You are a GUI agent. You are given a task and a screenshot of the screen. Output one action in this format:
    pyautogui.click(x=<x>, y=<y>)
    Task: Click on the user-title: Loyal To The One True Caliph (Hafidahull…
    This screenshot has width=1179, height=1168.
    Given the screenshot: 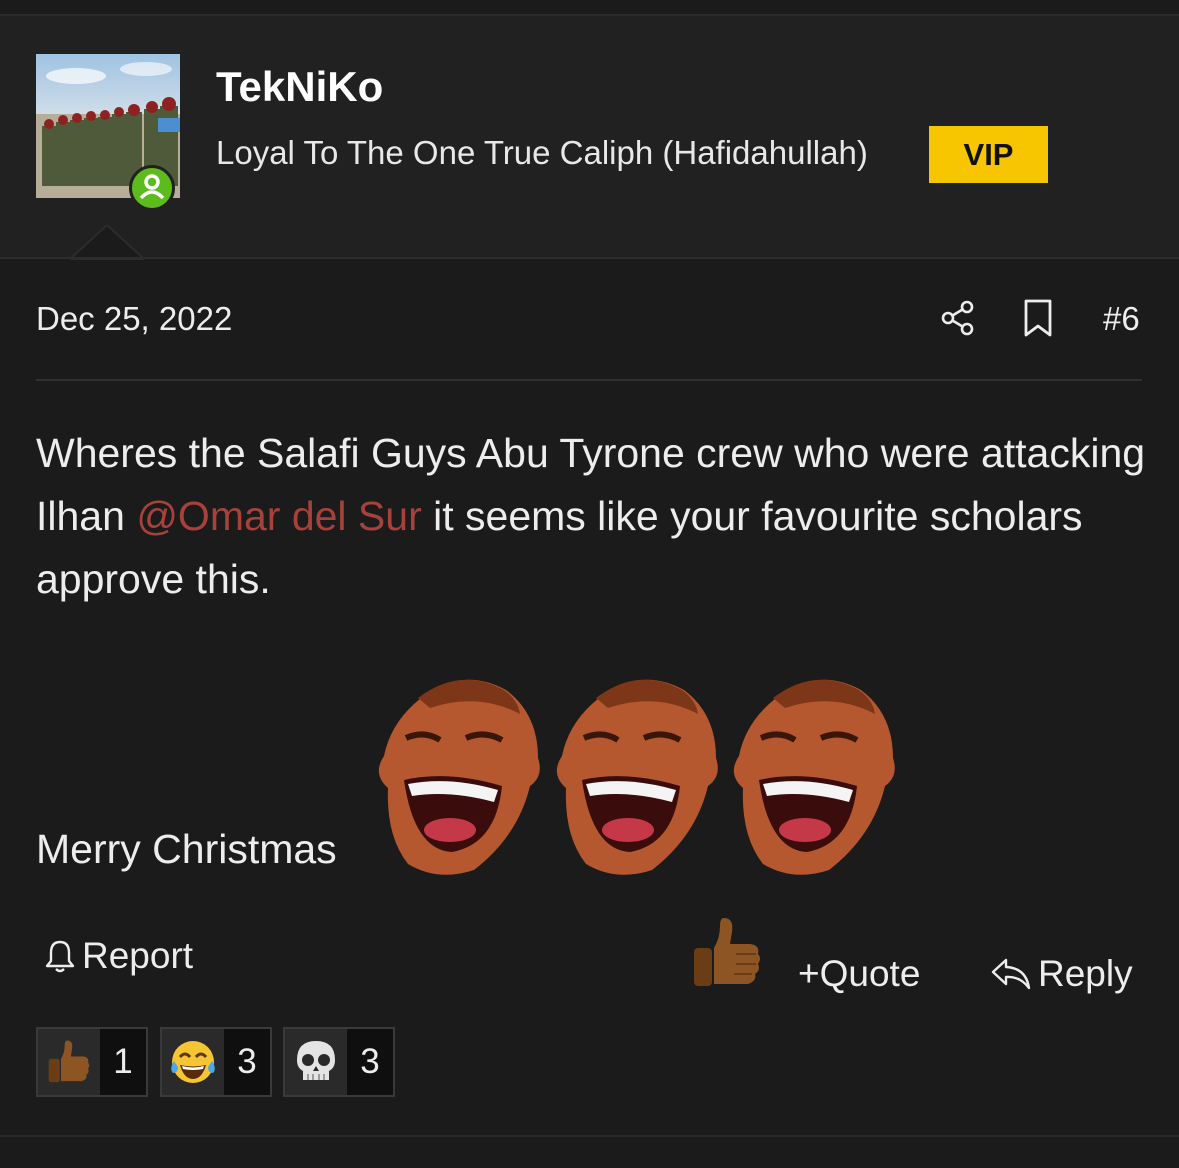 What is the action you would take?
    pyautogui.click(x=542, y=152)
    